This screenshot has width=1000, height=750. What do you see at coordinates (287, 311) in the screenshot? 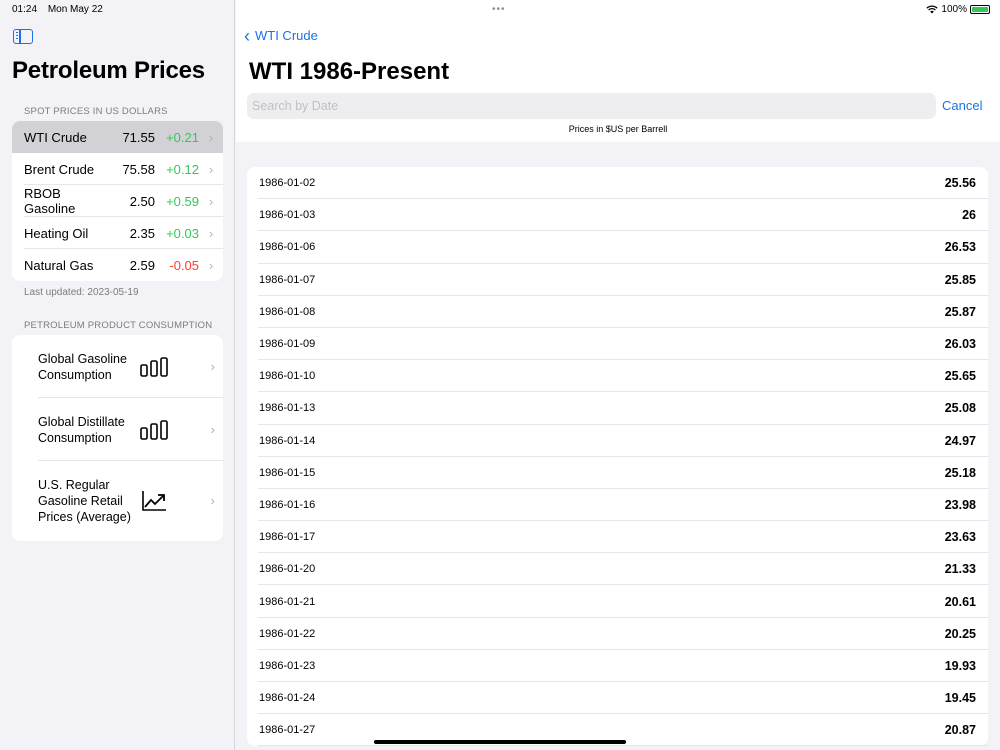
I see `row-date: 1986-01-08` at bounding box center [287, 311].